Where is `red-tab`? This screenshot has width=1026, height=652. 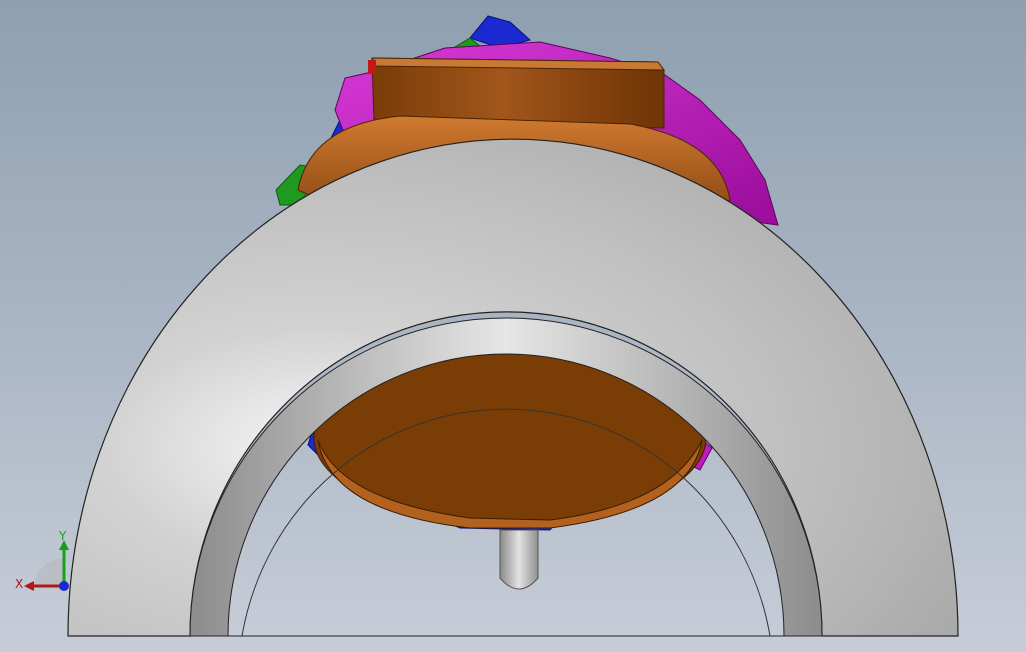 red-tab is located at coordinates (372, 67).